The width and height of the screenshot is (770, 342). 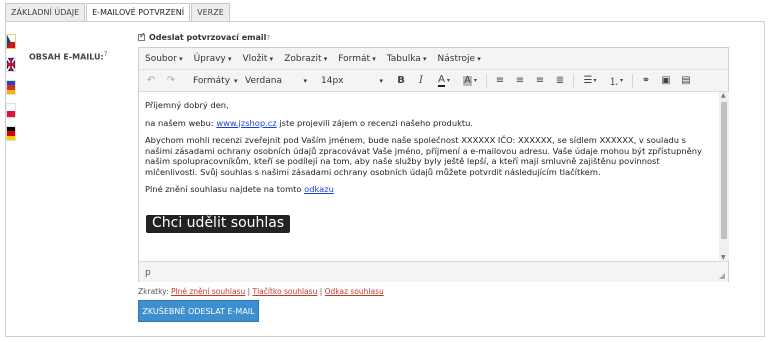 What do you see at coordinates (213, 59) in the screenshot?
I see `menu-edit: Úpravy` at bounding box center [213, 59].